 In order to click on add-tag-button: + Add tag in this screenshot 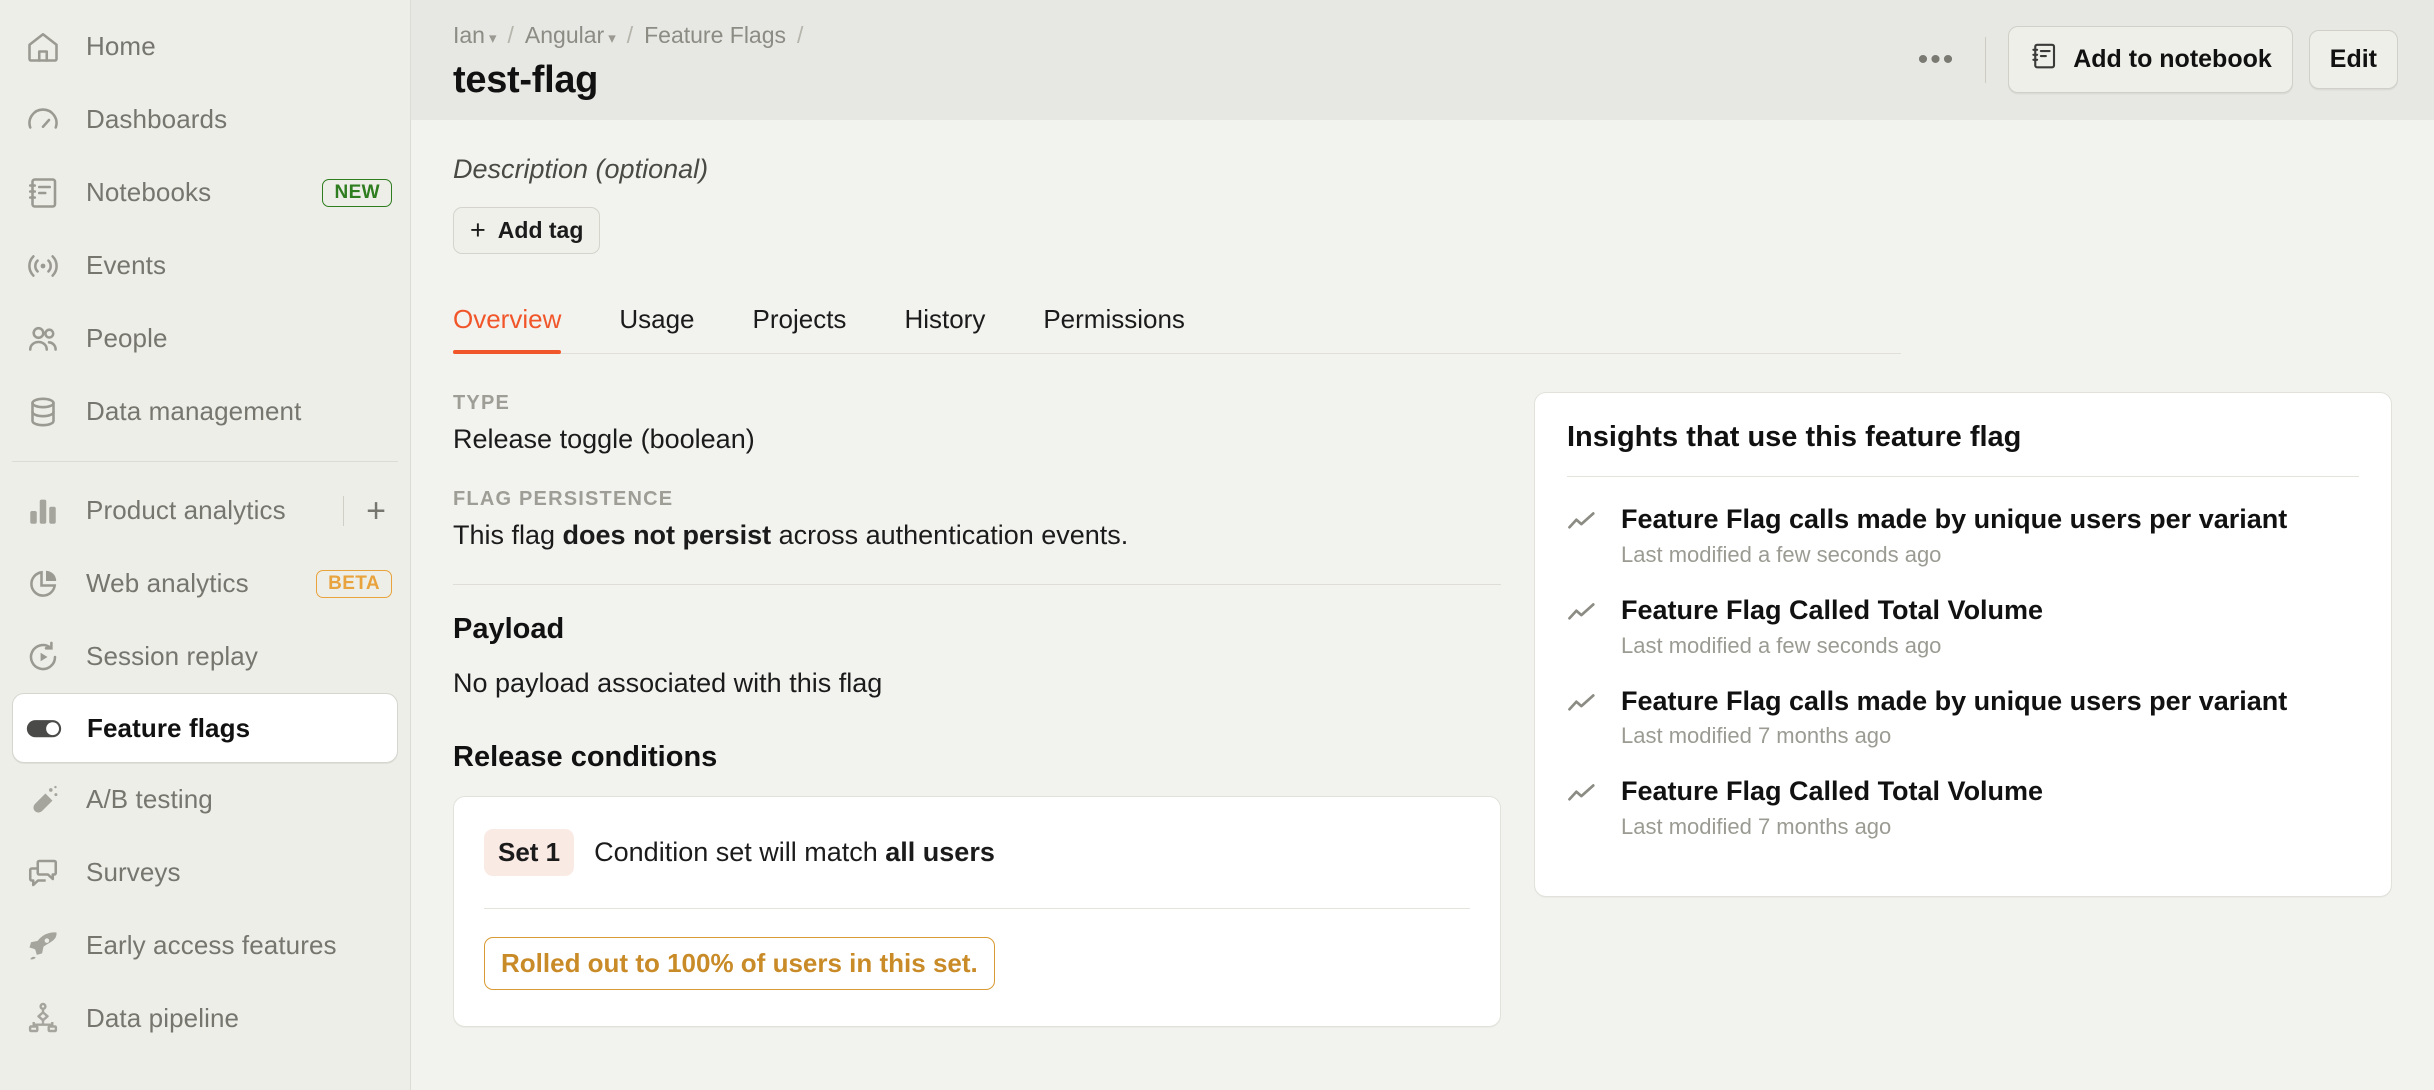, I will do `click(527, 230)`.